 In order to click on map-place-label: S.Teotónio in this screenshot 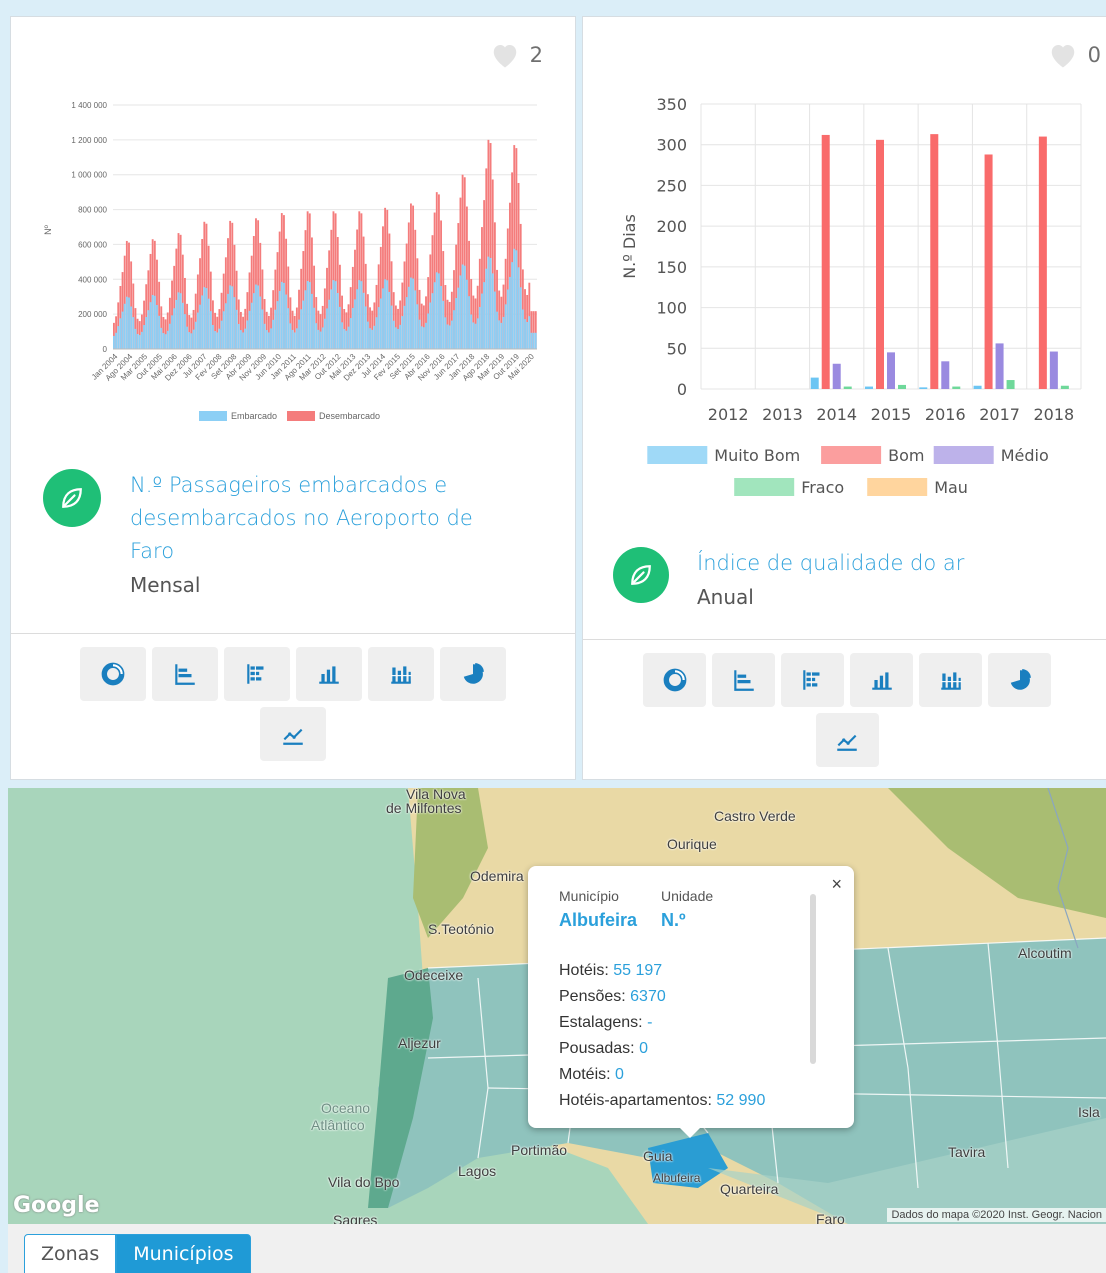, I will do `click(461, 929)`.